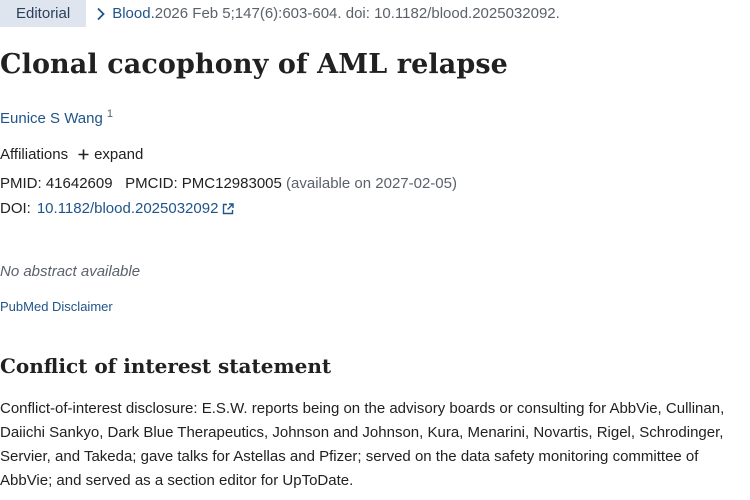  What do you see at coordinates (128, 208) in the screenshot?
I see `doi-link: 10.1182/blood.2025032092` at bounding box center [128, 208].